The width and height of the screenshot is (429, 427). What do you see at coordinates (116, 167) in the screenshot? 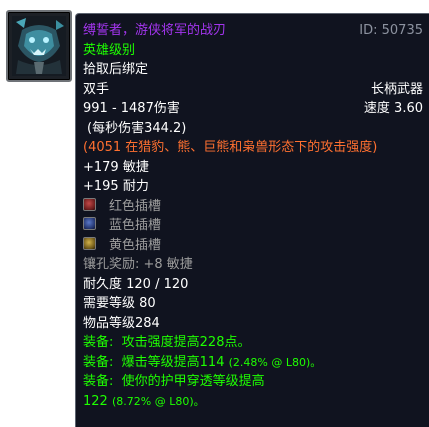
I see `stat-agility: +179 敏捷` at bounding box center [116, 167].